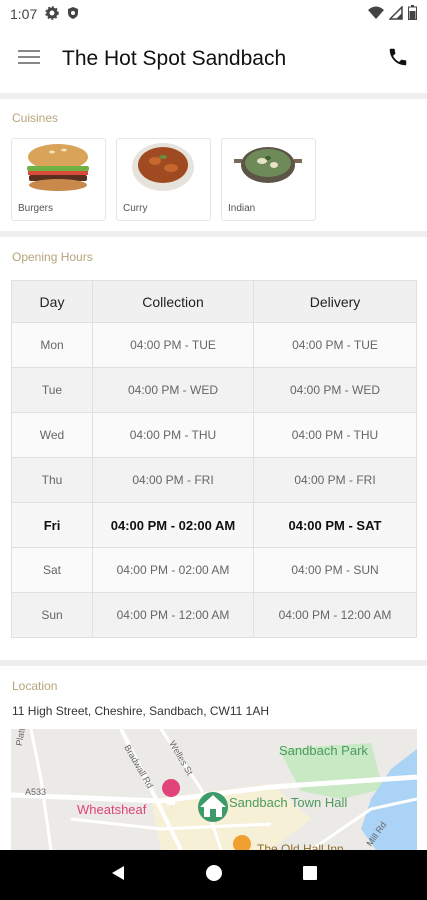  Describe the element at coordinates (112, 809) in the screenshot. I see `map-label-pub: Wheatsheaf` at that location.